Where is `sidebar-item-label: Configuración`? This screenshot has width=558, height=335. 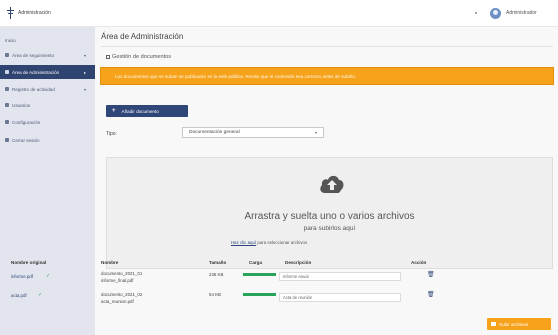
sidebar-item-label: Configuración is located at coordinates (26, 122).